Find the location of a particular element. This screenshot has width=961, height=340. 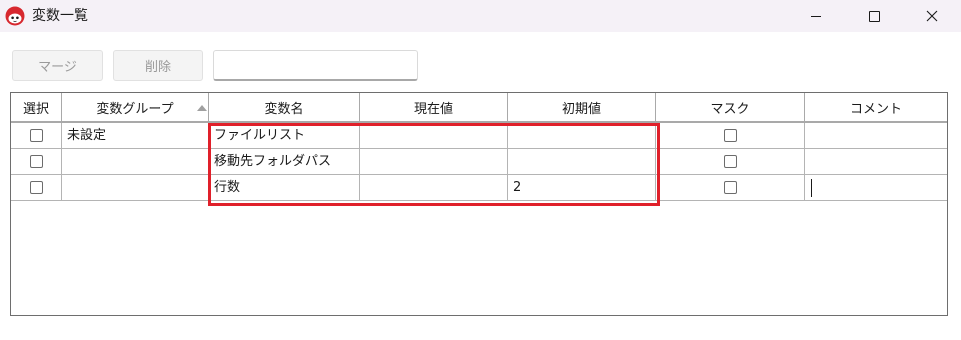

column-header-mask: マスク is located at coordinates (730, 108).